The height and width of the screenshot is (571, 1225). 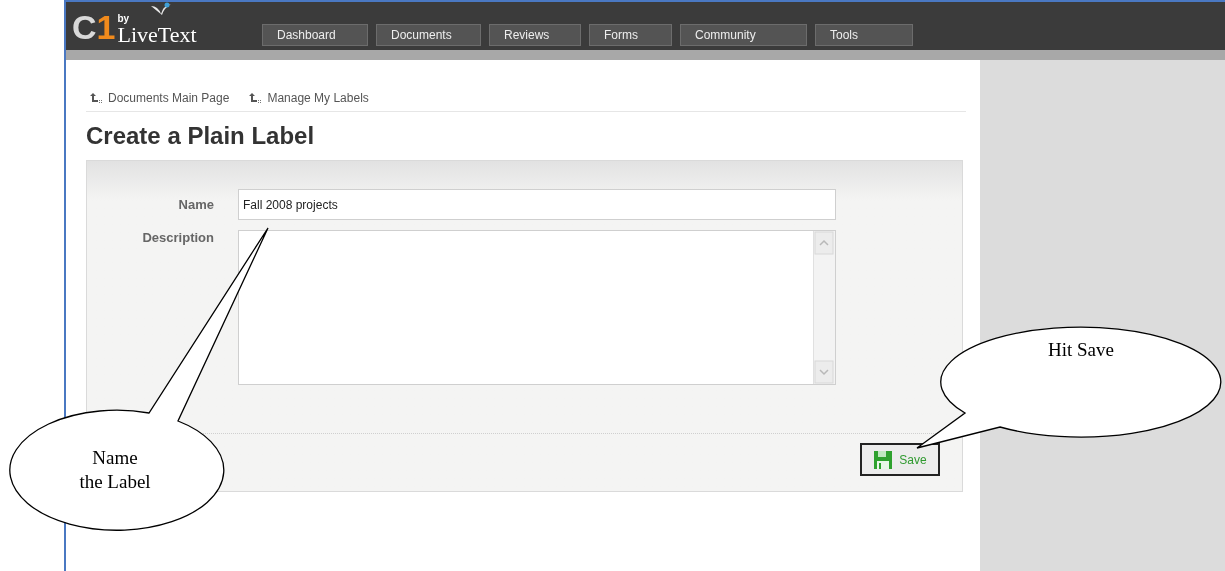 What do you see at coordinates (315, 35) in the screenshot?
I see `nav-tab: Dashboard` at bounding box center [315, 35].